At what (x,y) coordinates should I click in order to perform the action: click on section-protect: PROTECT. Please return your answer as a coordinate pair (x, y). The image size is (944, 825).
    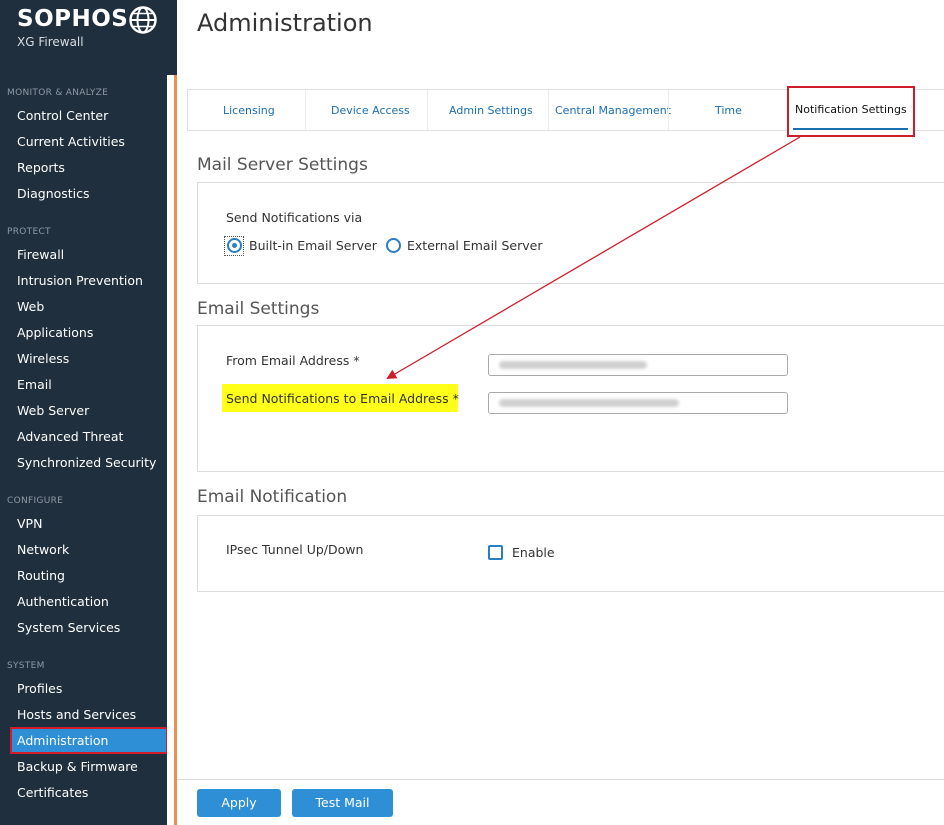
    Looking at the image, I should click on (29, 232).